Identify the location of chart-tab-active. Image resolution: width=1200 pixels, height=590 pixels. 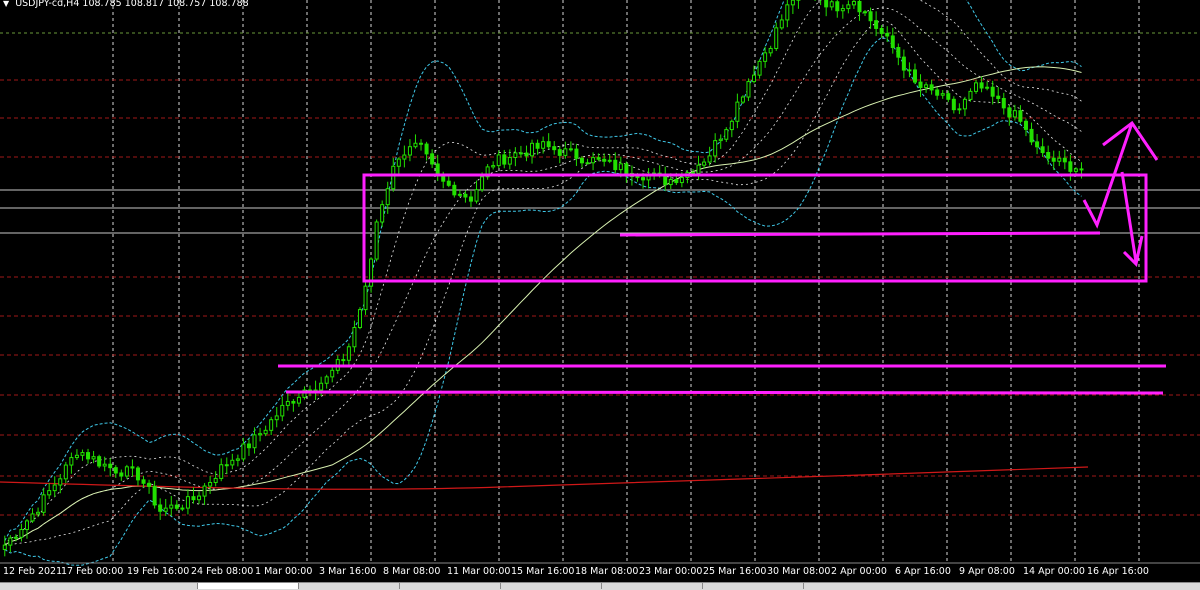
(248, 586).